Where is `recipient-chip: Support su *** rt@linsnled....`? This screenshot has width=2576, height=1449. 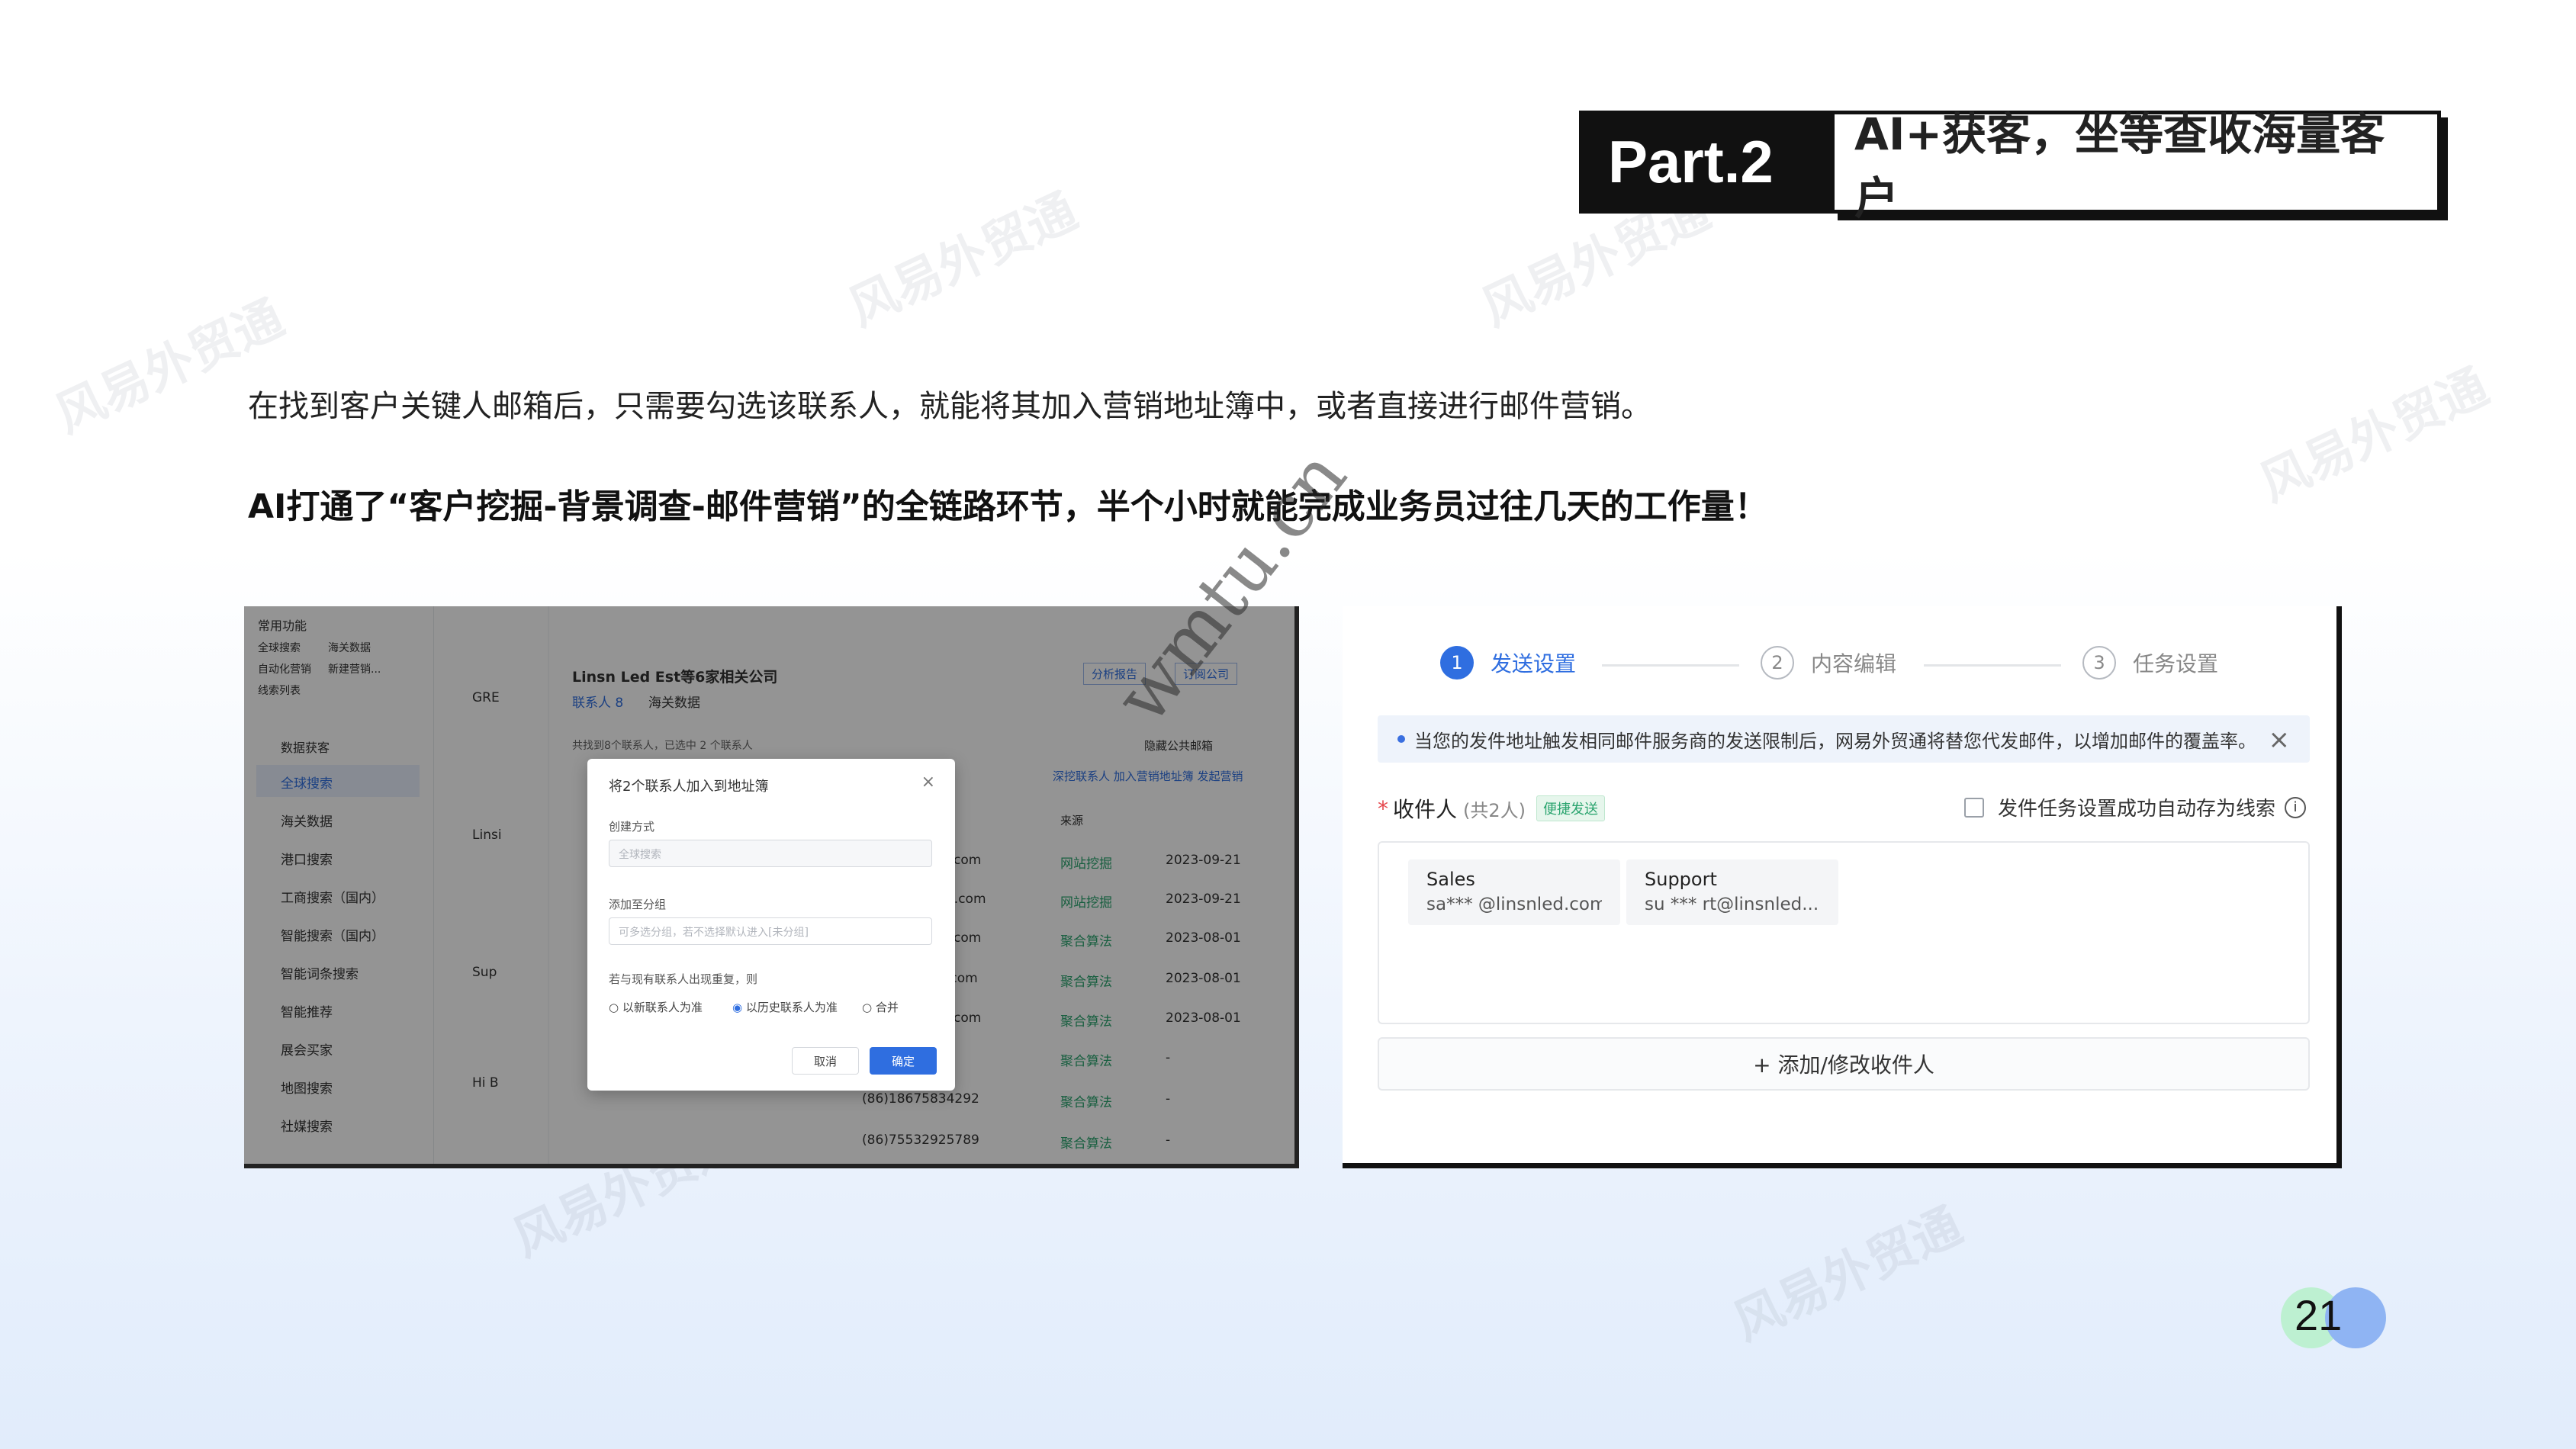
recipient-chip: Support su *** rt@linsnled.... is located at coordinates (1732, 892).